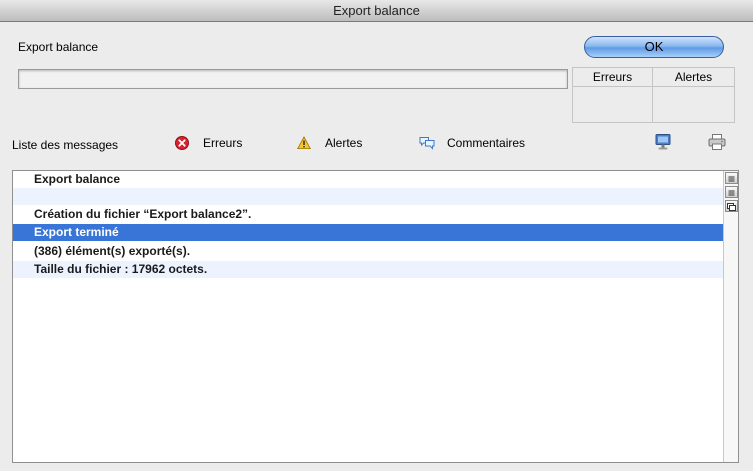  I want to click on message-text: Export terminé, so click(76, 232).